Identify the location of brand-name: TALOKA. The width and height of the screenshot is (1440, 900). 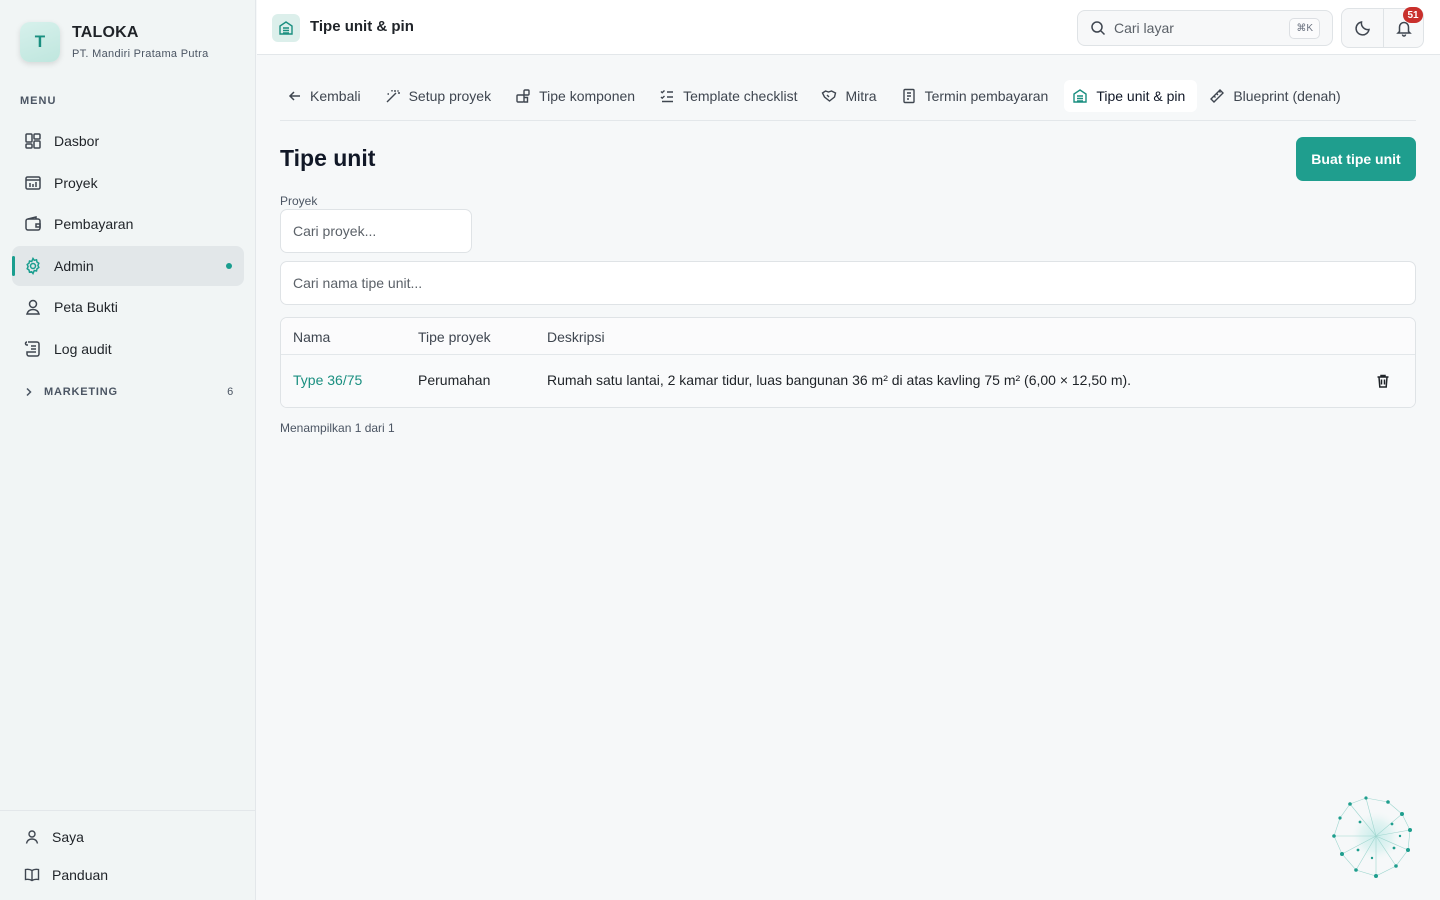
(105, 32).